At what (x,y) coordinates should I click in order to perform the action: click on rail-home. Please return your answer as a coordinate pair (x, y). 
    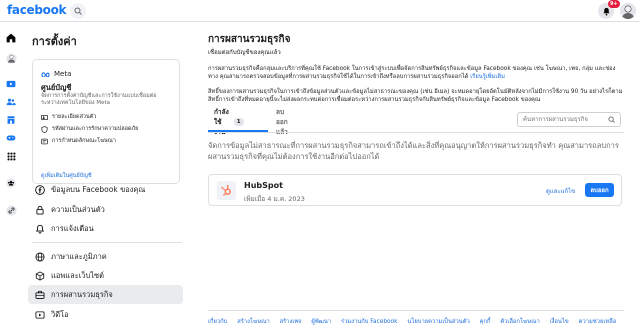
    Looking at the image, I should click on (11, 38).